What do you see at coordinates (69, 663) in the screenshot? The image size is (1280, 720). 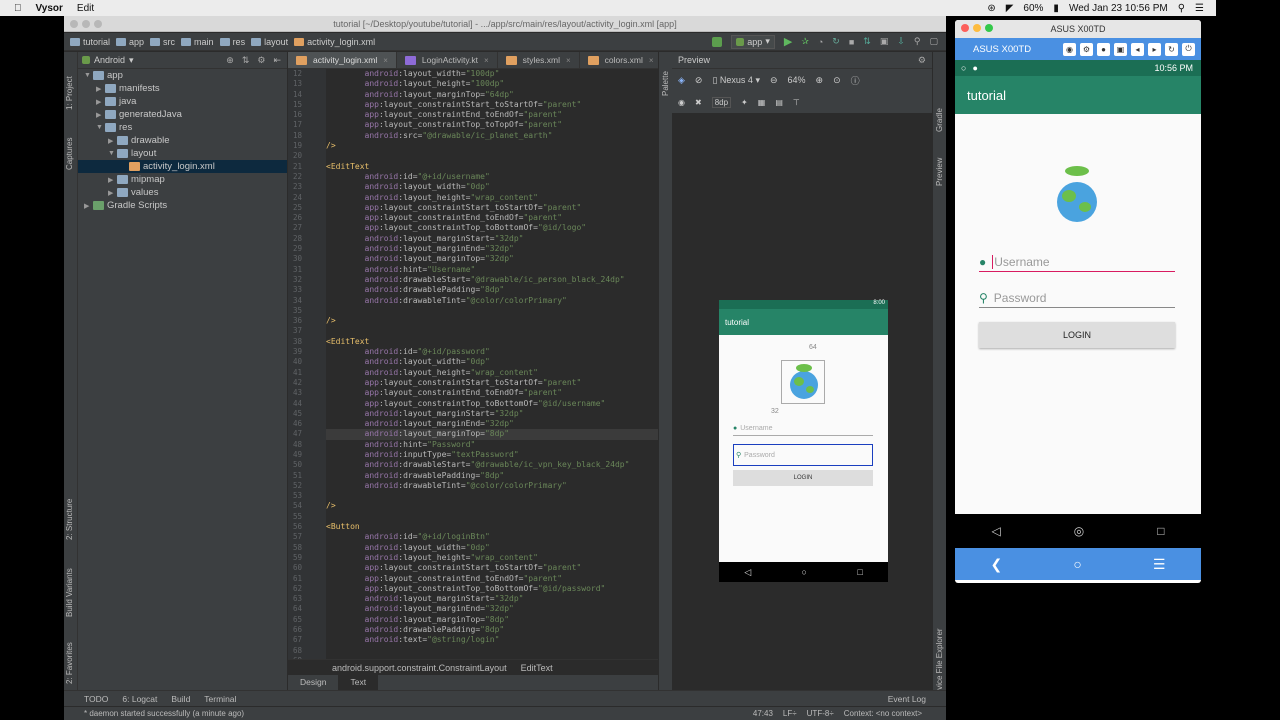 I see `favorites-tool-tab: 2: Favorites` at bounding box center [69, 663].